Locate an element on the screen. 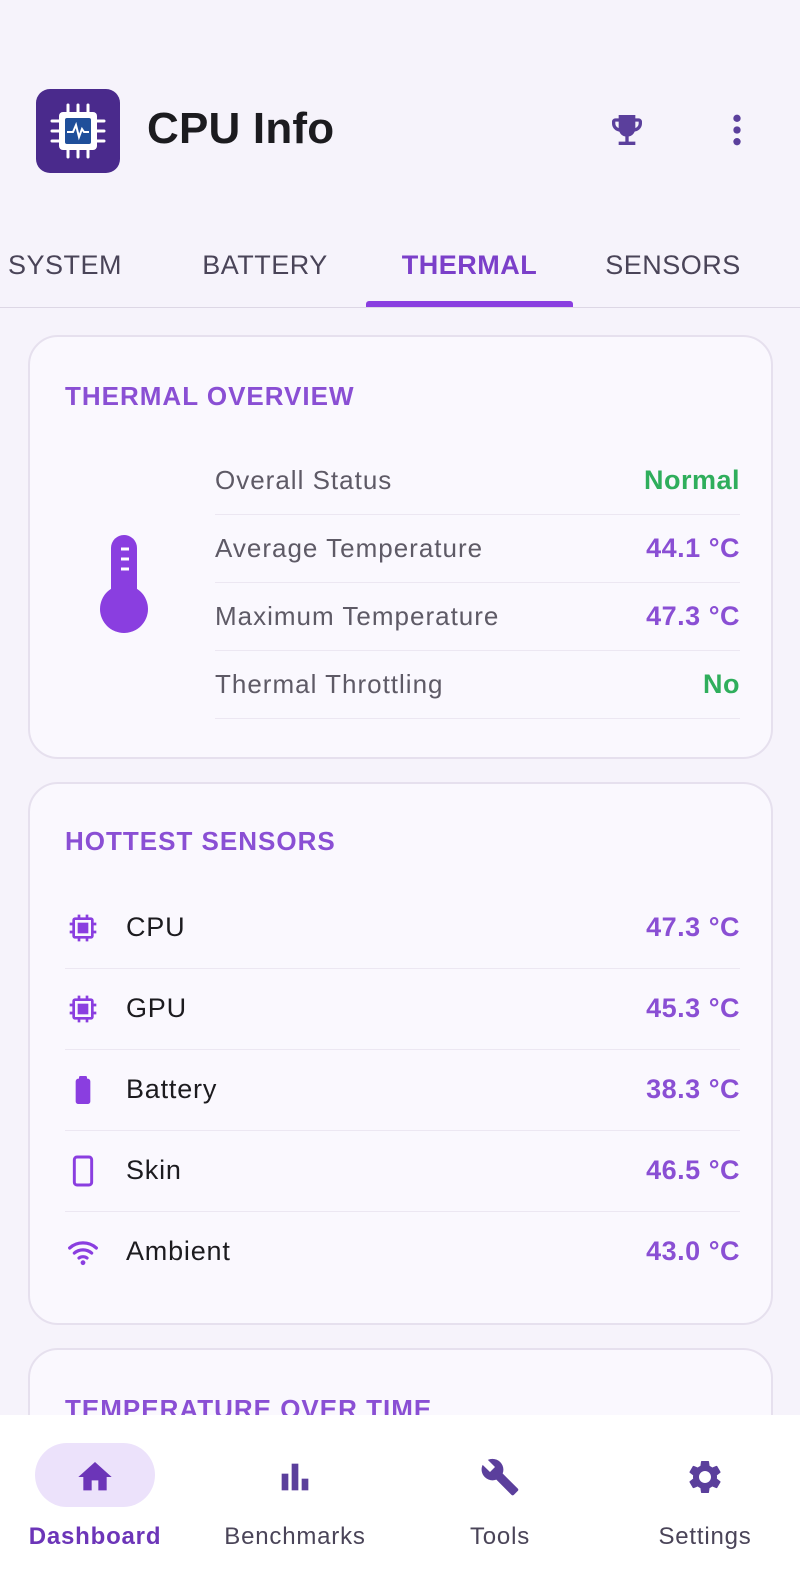 The width and height of the screenshot is (800, 1589). tab-battery: BATTERY is located at coordinates (265, 265).